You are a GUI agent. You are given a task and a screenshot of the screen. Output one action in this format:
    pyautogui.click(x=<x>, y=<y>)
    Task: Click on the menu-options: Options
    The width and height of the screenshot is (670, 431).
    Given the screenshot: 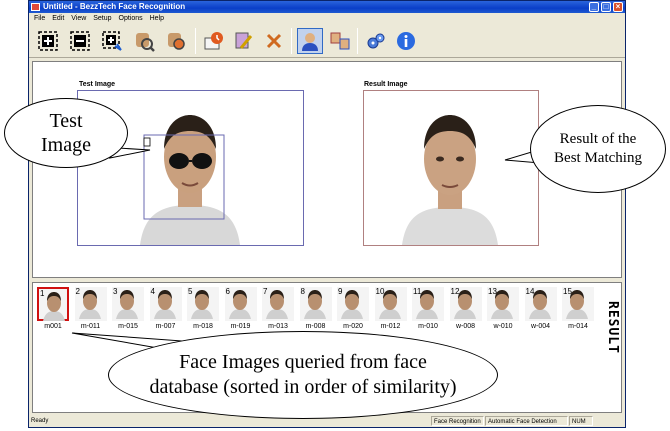 What is the action you would take?
    pyautogui.click(x=131, y=18)
    